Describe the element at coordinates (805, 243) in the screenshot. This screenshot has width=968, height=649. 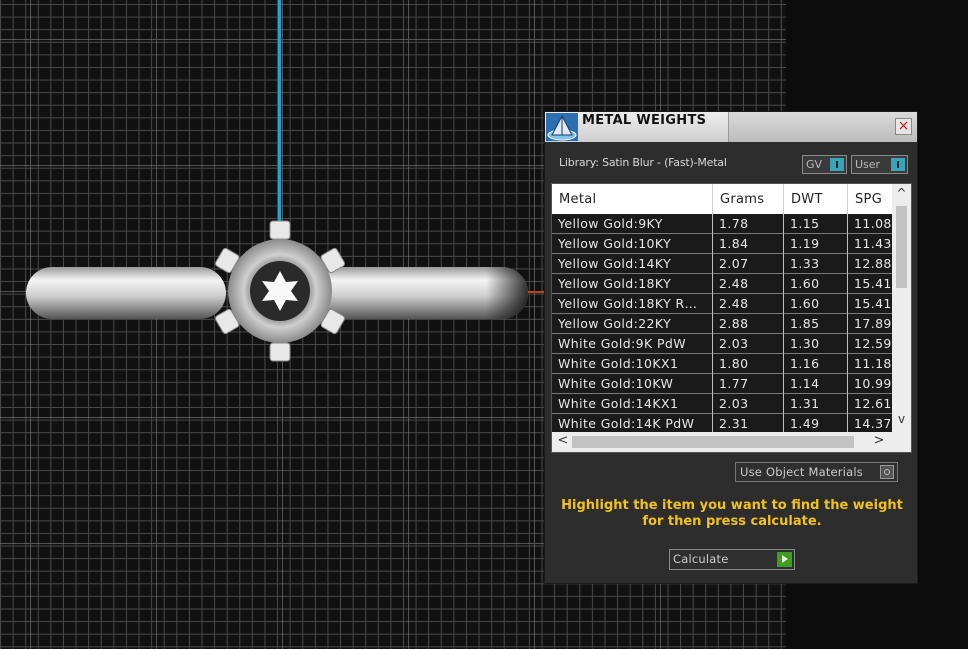
I see `cell-dwt: 1.19` at that location.